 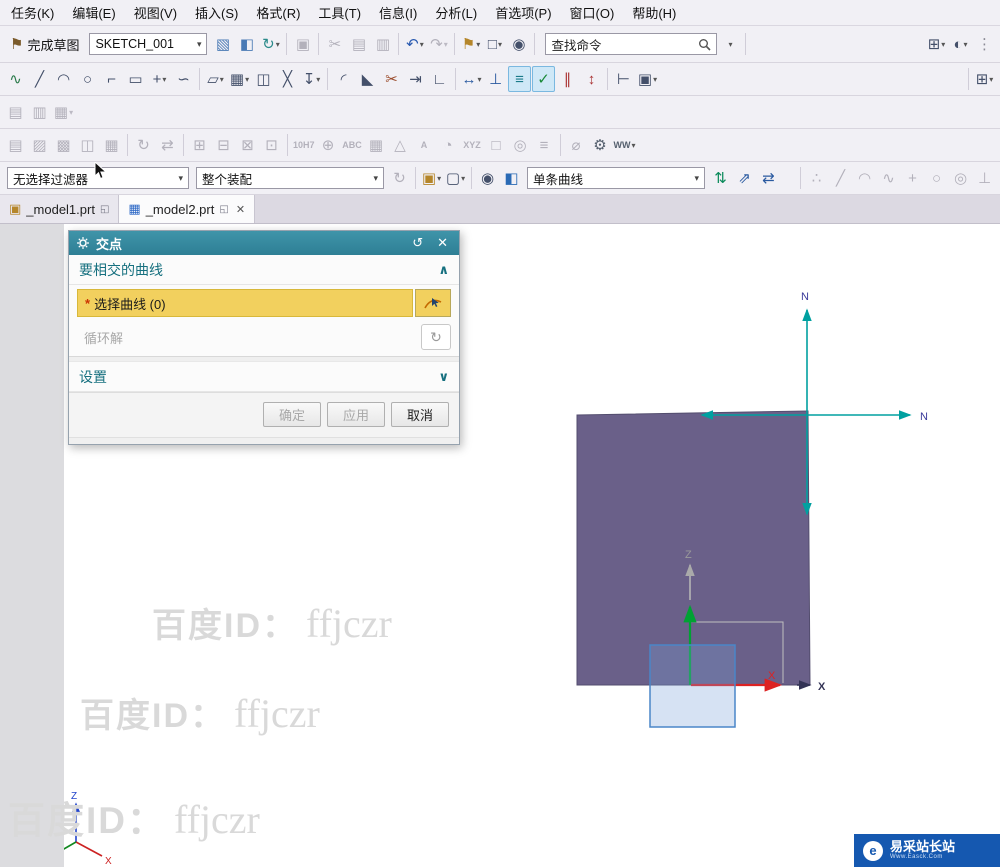 I want to click on undo-icon: ↶ ▾, so click(x=414, y=44).